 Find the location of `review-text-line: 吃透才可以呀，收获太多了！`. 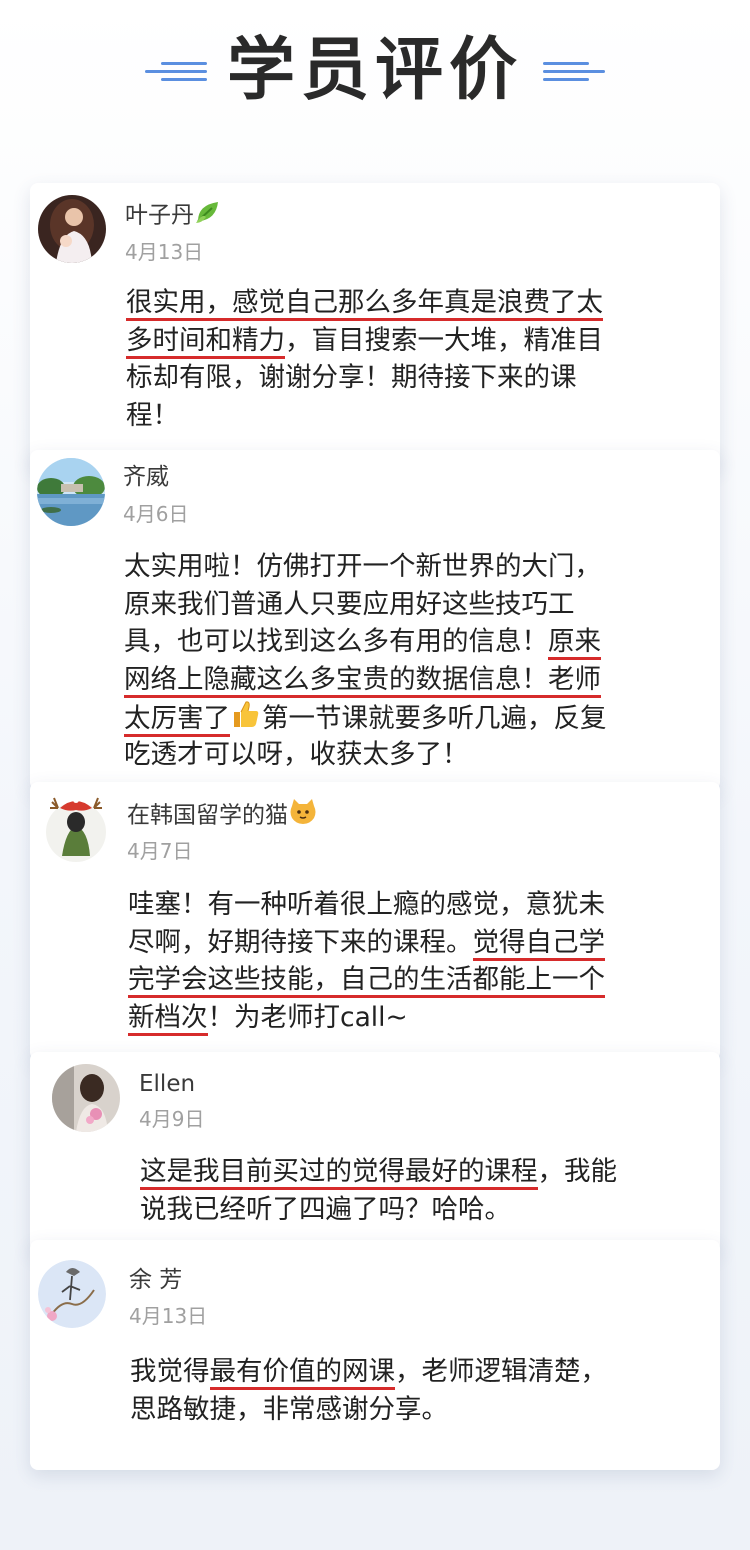

review-text-line: 吃透才可以呀，收获太多了！ is located at coordinates (404, 755).